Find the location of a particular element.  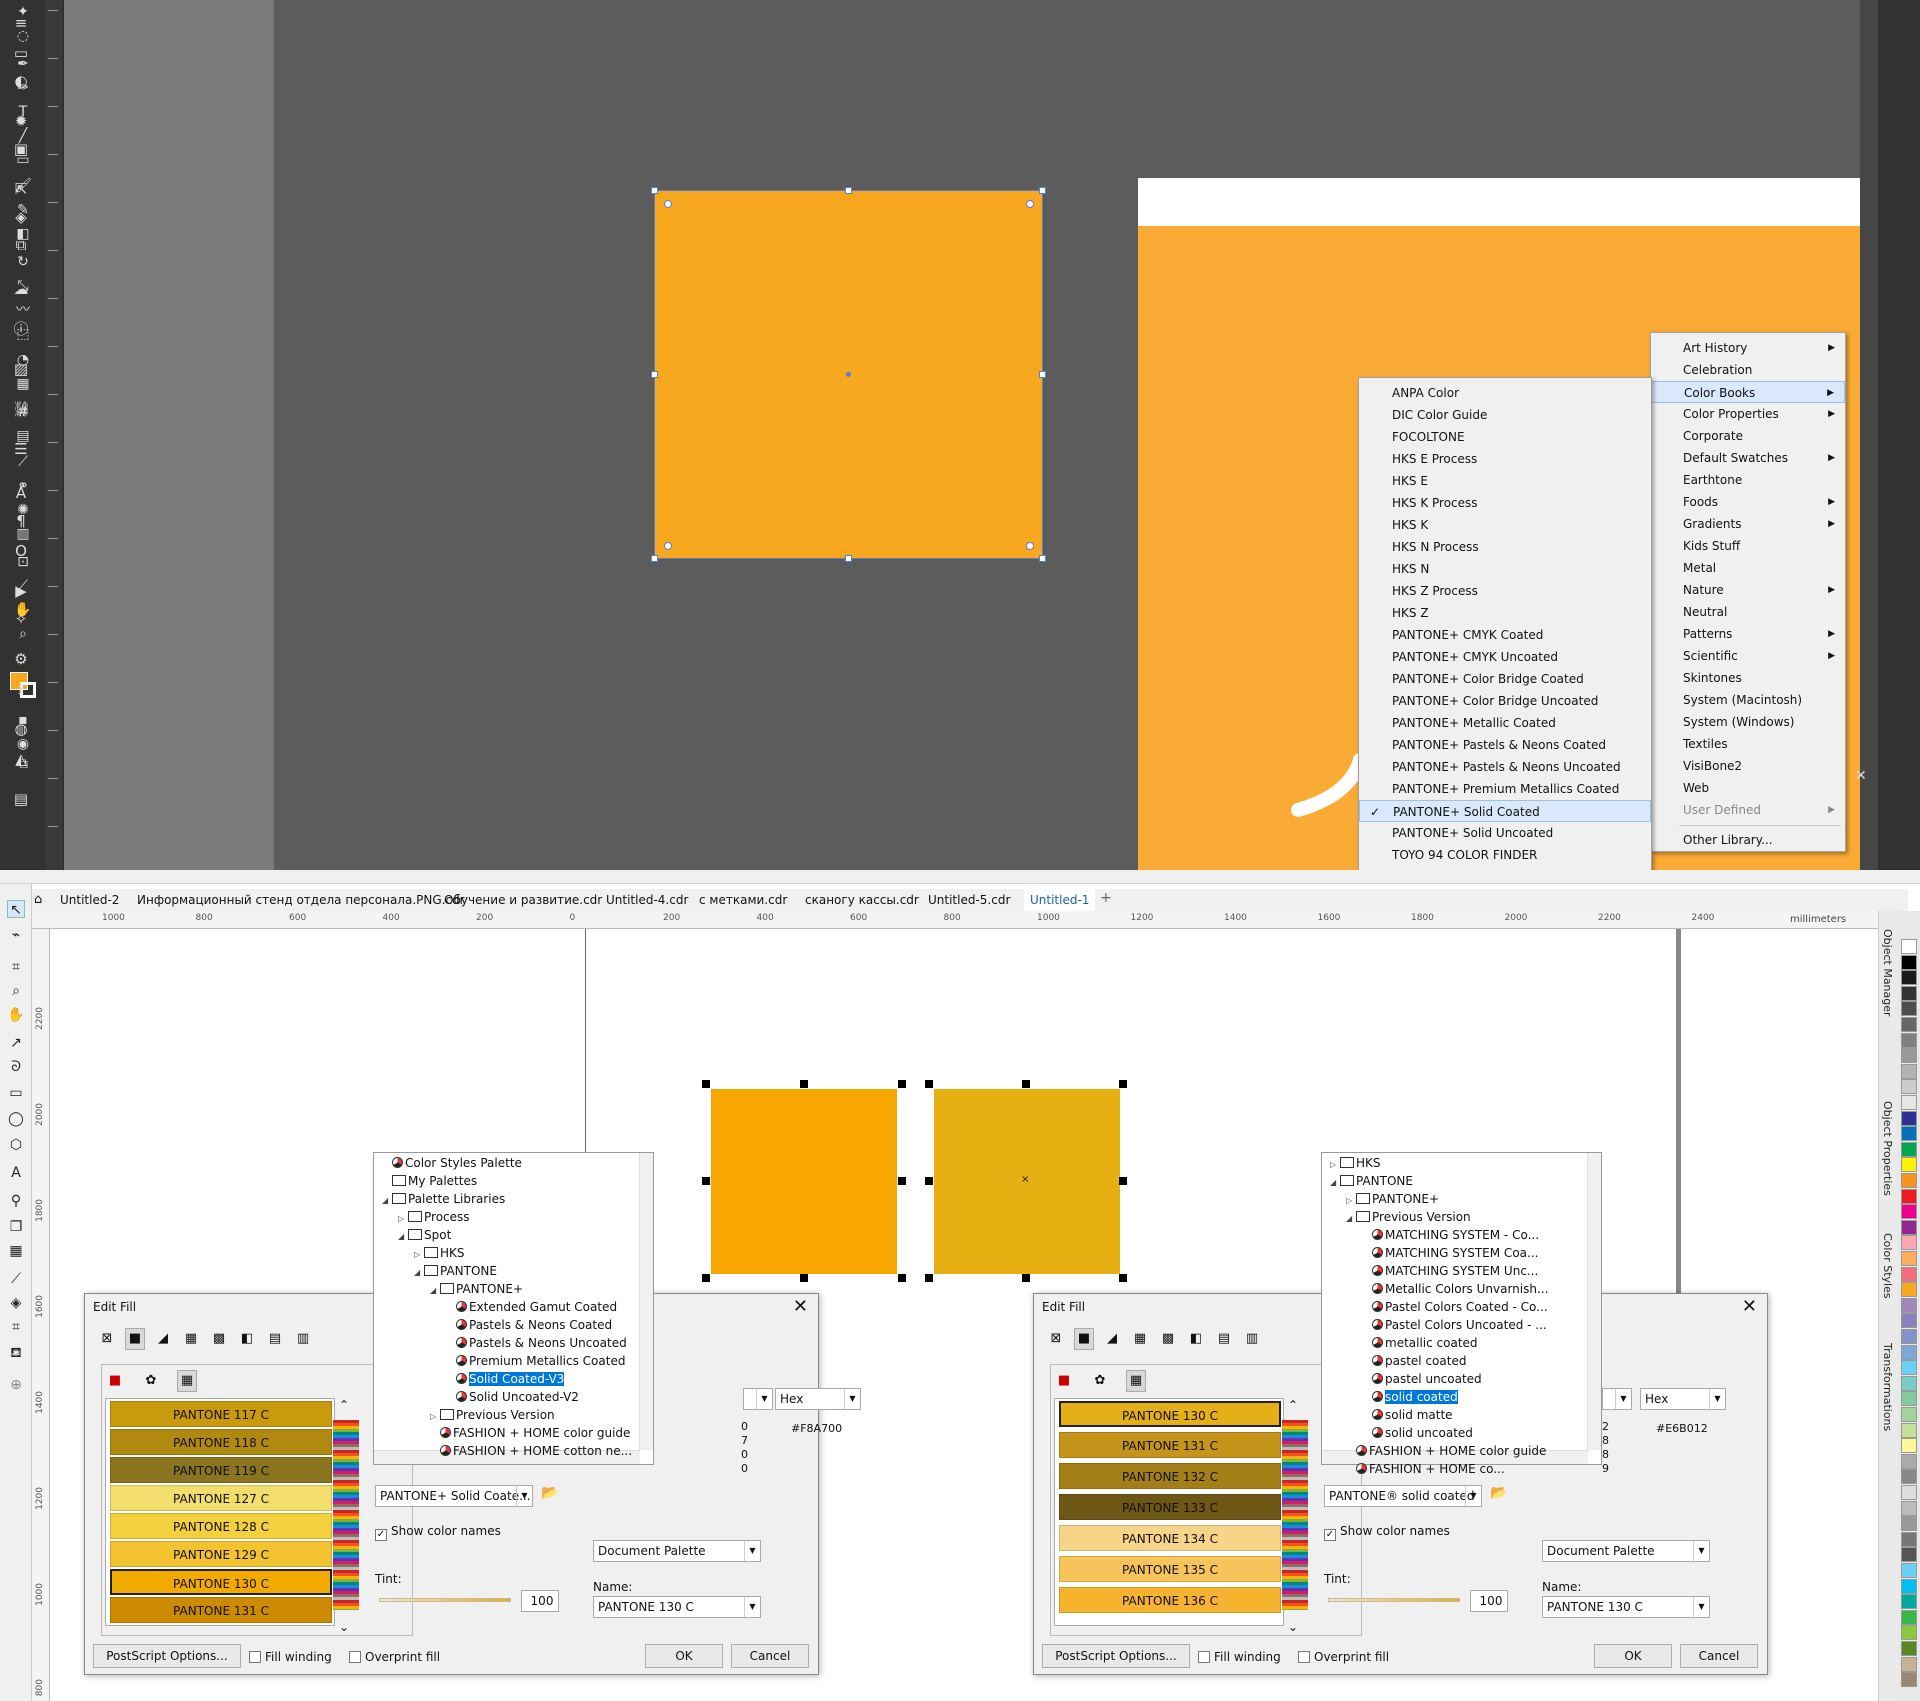

tree-node: Extended Gamut Coated is located at coordinates (531, 1307).